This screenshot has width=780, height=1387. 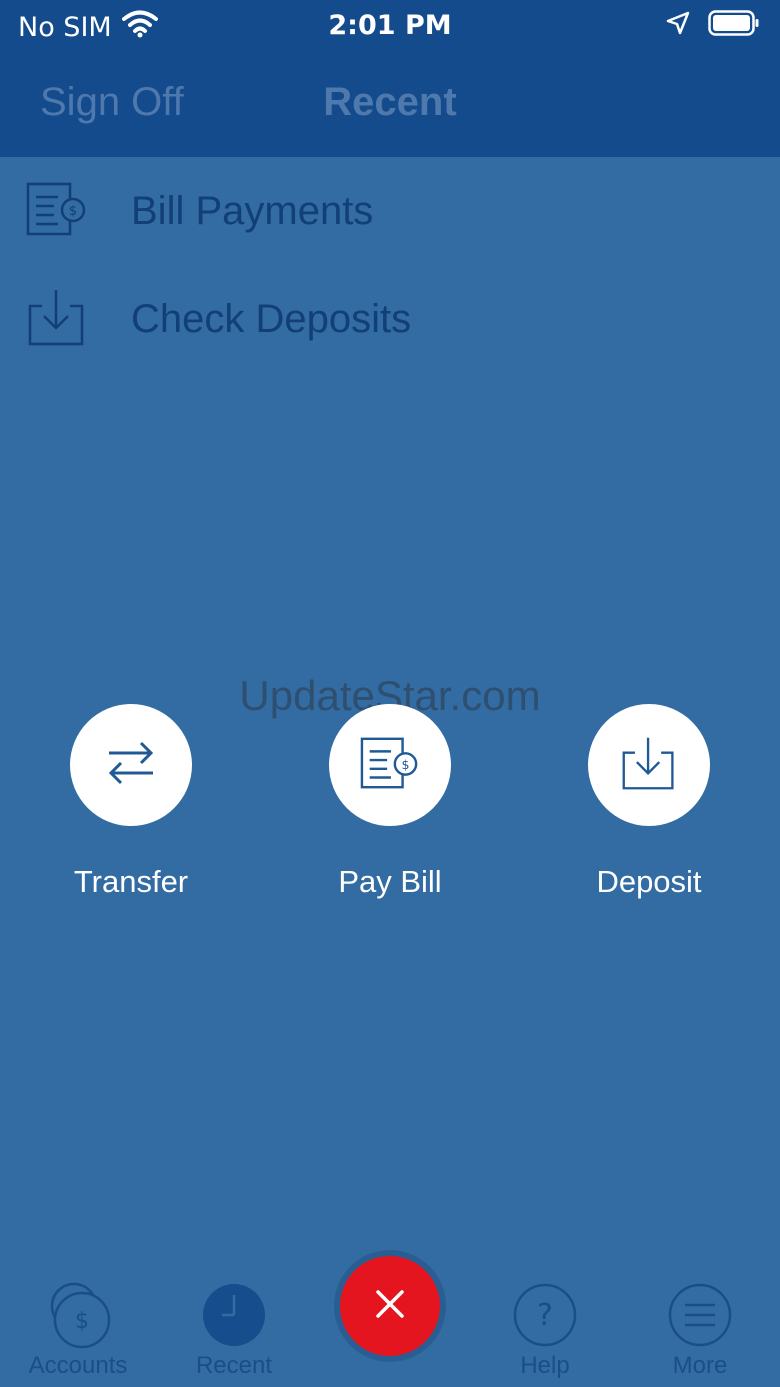 What do you see at coordinates (649, 881) in the screenshot?
I see `deposit-label: Deposit` at bounding box center [649, 881].